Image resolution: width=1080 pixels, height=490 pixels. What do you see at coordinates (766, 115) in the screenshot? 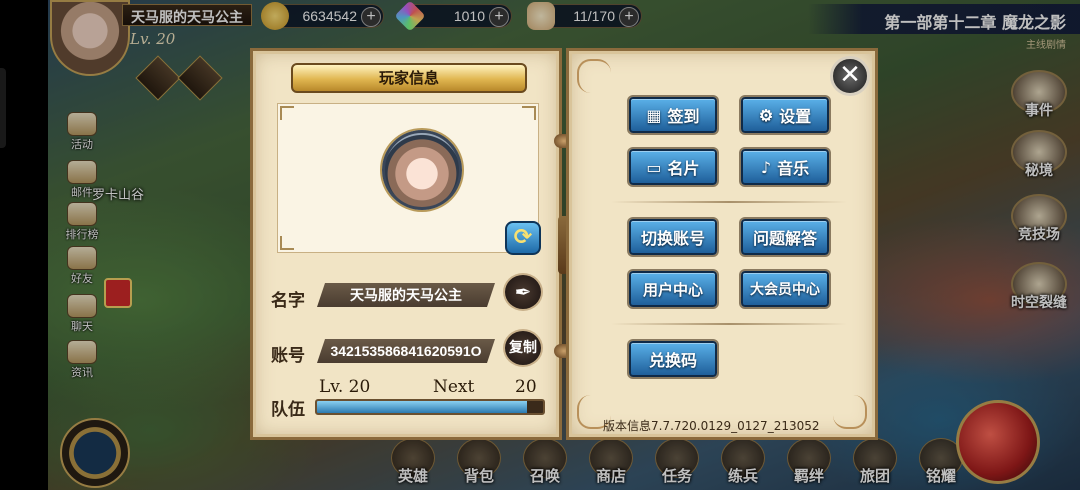
I see `gear-icon: ⚙` at bounding box center [766, 115].